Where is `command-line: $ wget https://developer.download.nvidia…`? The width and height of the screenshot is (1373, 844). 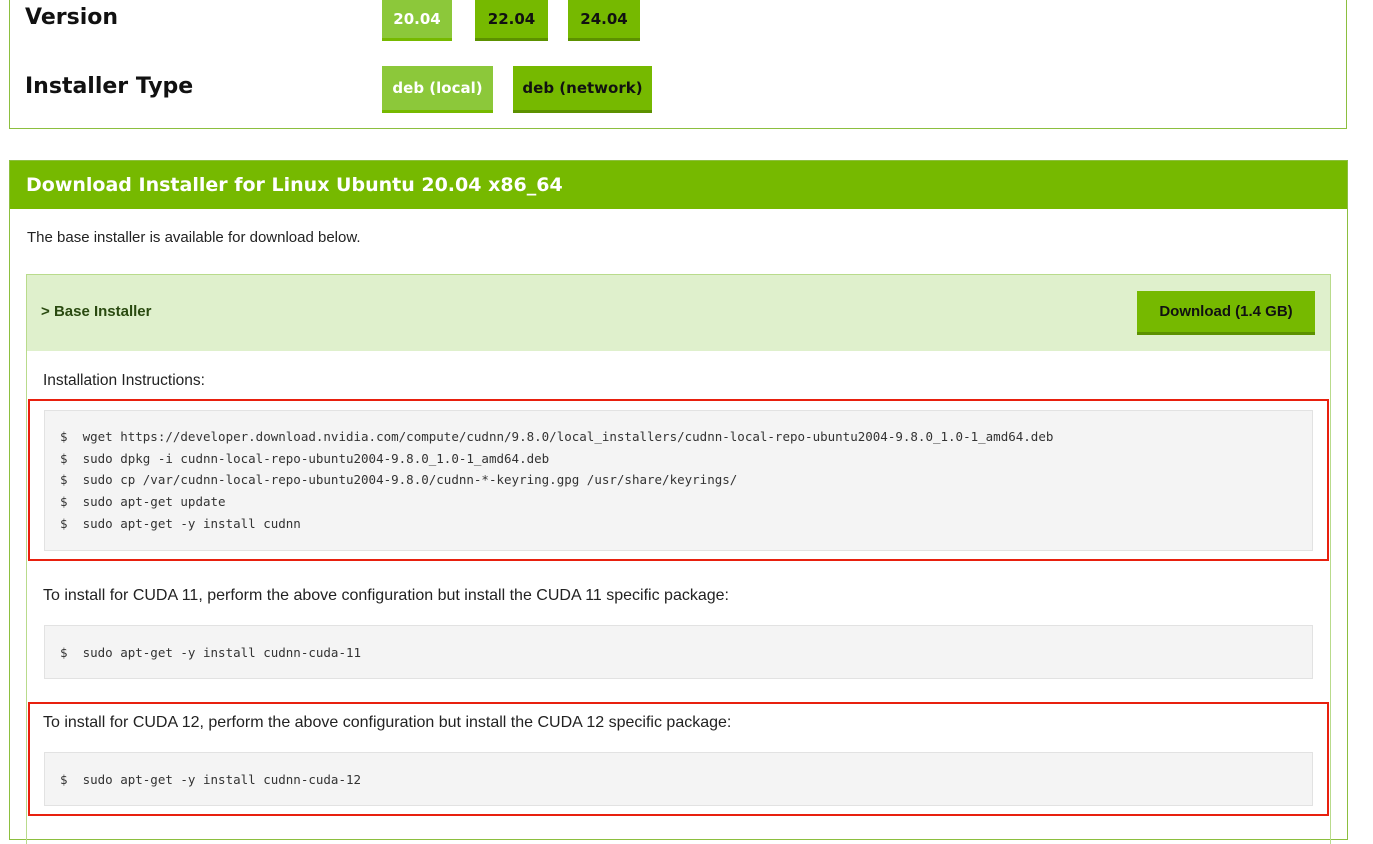 command-line: $ wget https://developer.download.nvidia… is located at coordinates (557, 436).